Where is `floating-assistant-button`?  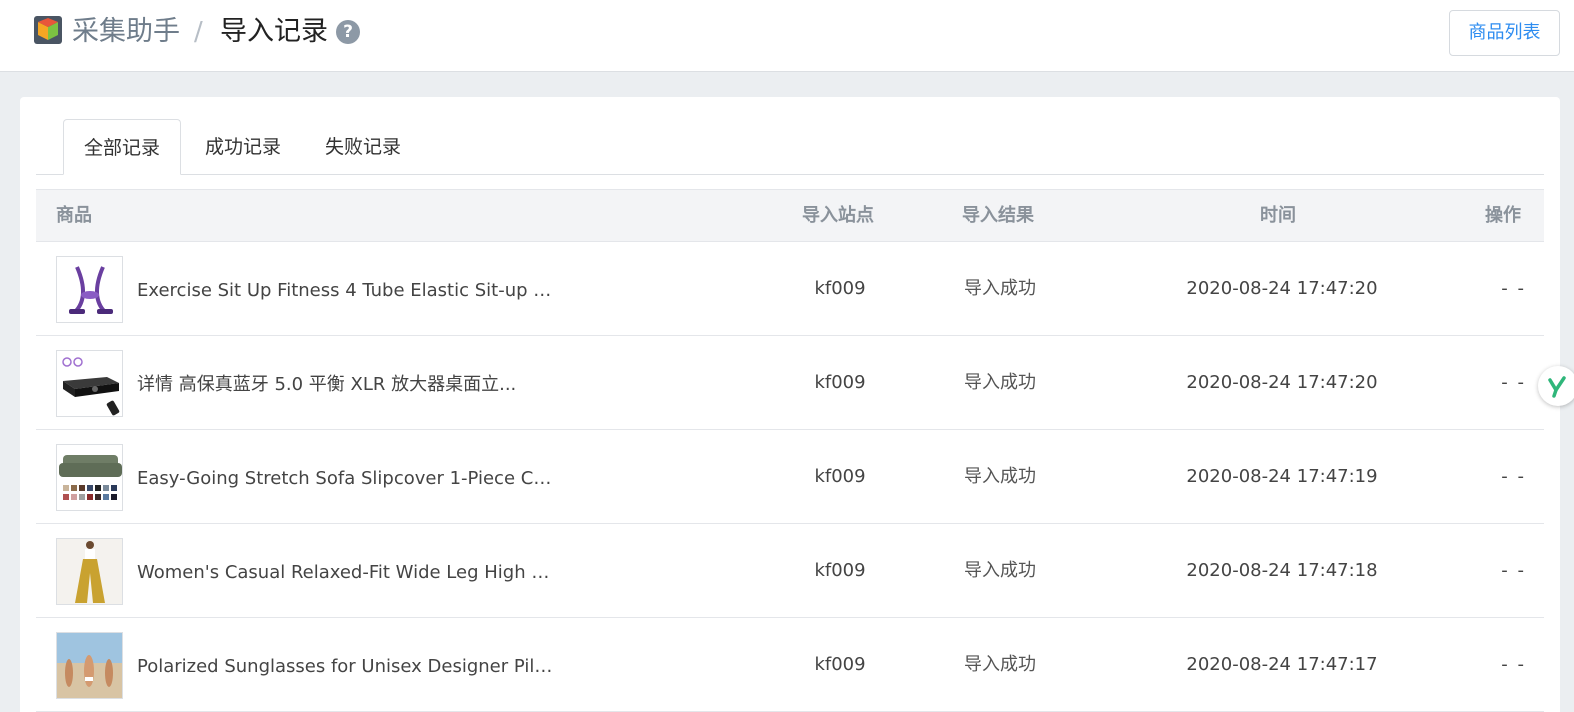 floating-assistant-button is located at coordinates (1556, 386).